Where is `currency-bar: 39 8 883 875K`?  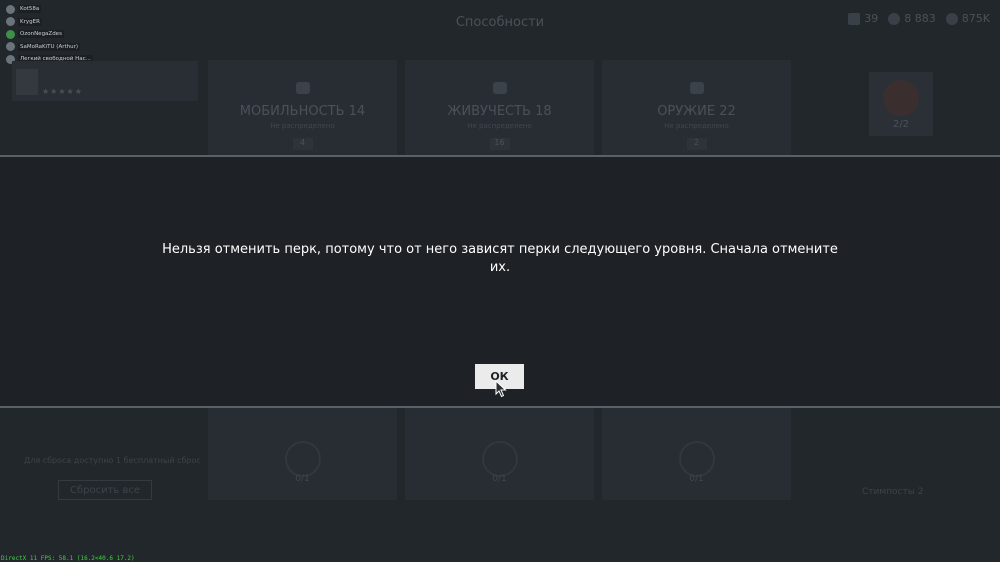 currency-bar: 39 8 883 875K is located at coordinates (919, 18).